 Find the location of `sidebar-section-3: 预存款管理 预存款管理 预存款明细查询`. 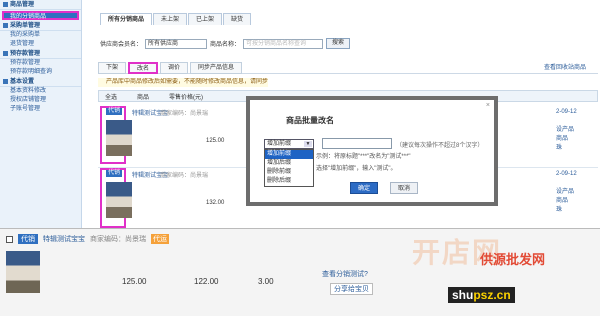

sidebar-section-3: 预存款管理 预存款管理 预存款明细查询 is located at coordinates (40, 63).